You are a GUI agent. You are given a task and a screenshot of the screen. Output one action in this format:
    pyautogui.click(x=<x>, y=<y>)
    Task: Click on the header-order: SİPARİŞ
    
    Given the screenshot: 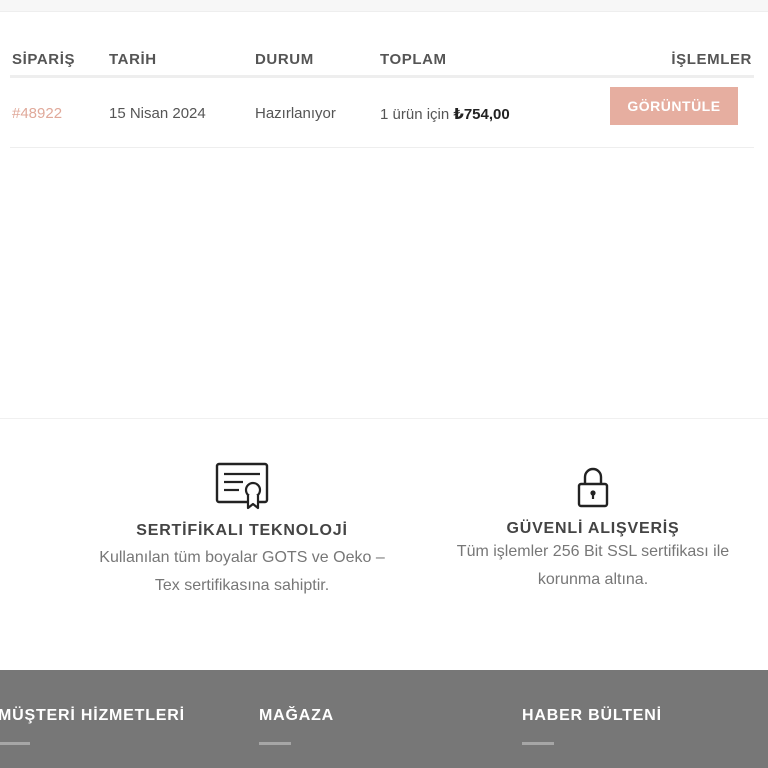 What is the action you would take?
    pyautogui.click(x=44, y=59)
    